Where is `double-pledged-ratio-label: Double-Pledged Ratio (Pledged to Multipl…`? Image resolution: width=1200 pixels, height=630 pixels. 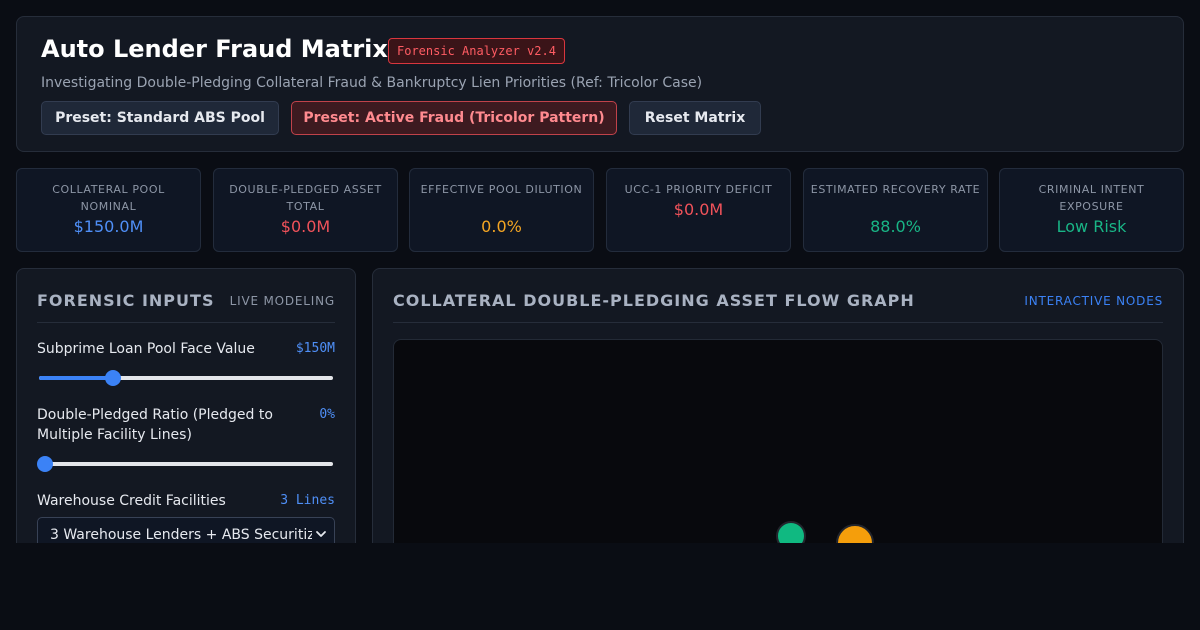 double-pledged-ratio-label: Double-Pledged Ratio (Pledged to Multipl… is located at coordinates (155, 425).